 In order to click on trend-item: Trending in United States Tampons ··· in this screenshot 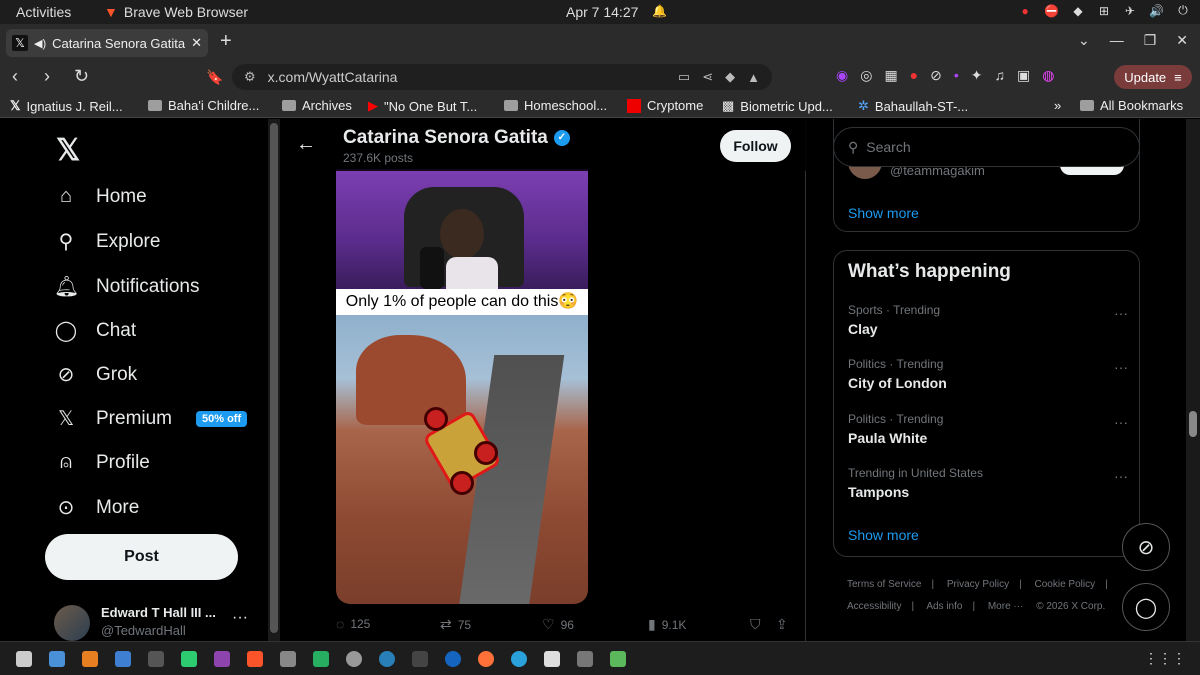, I will do `click(988, 483)`.